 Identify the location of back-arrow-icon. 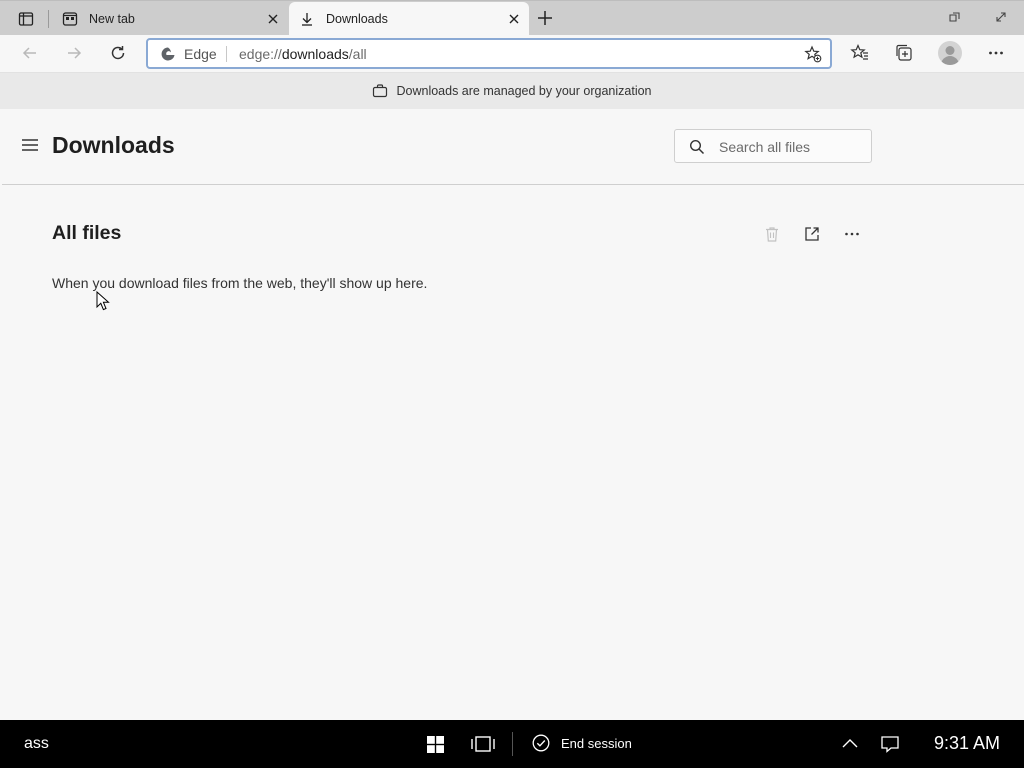
(30, 53).